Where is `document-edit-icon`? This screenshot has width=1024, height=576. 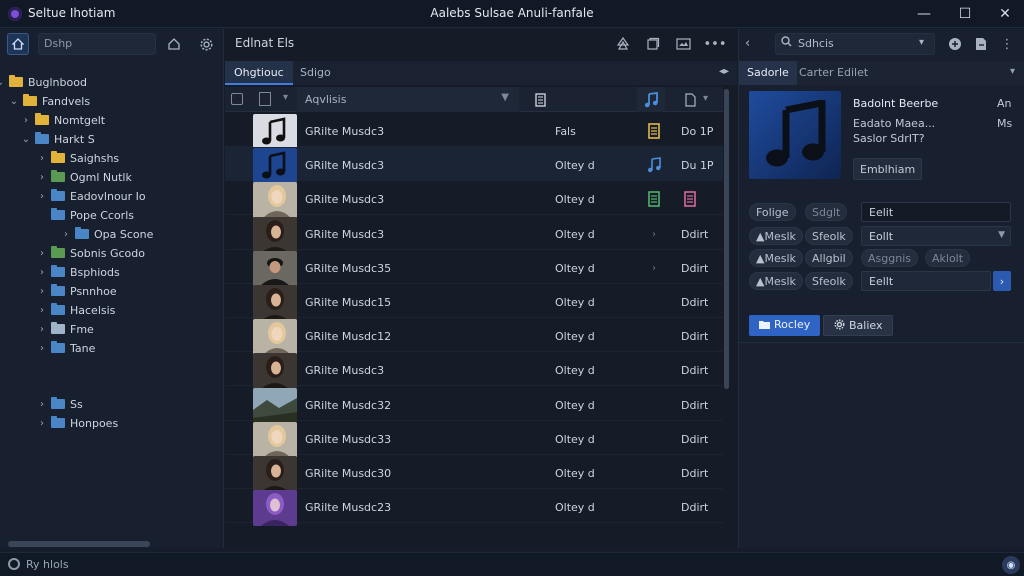
document-edit-icon is located at coordinates (690, 199).